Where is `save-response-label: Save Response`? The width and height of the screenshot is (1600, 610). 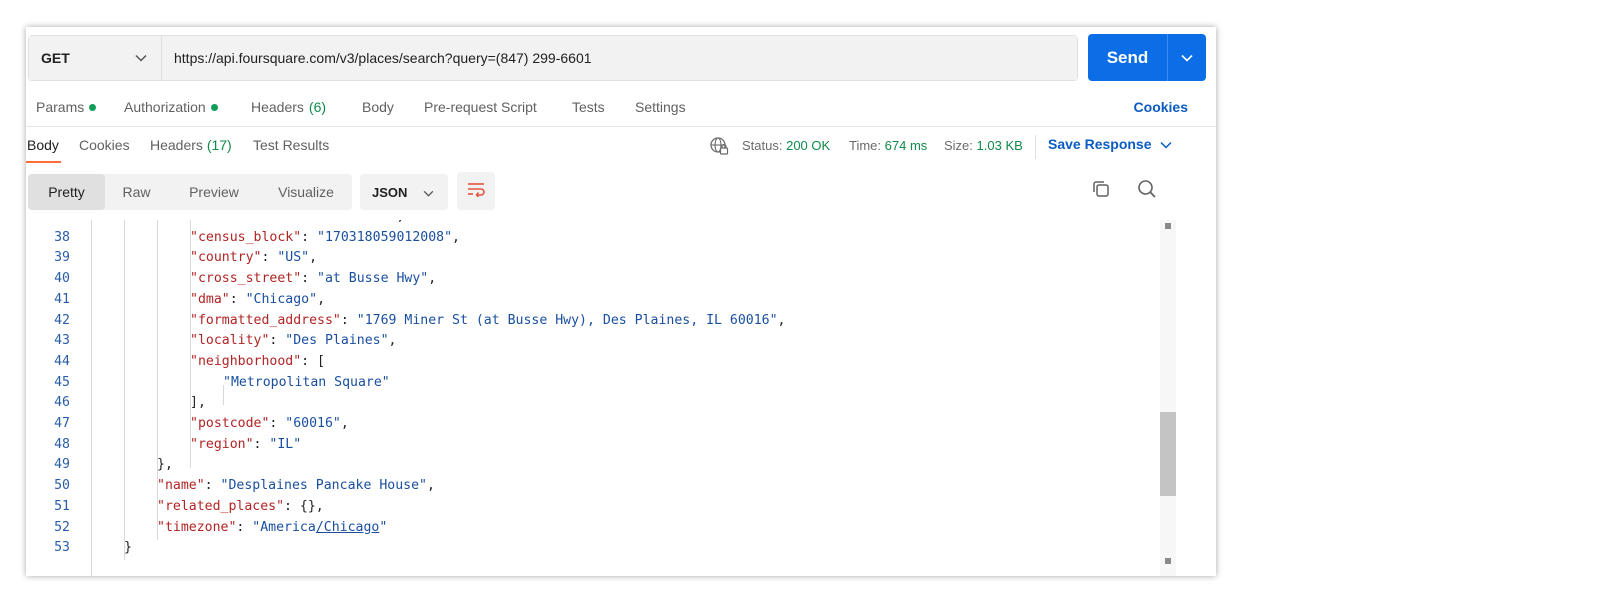 save-response-label: Save Response is located at coordinates (1100, 144).